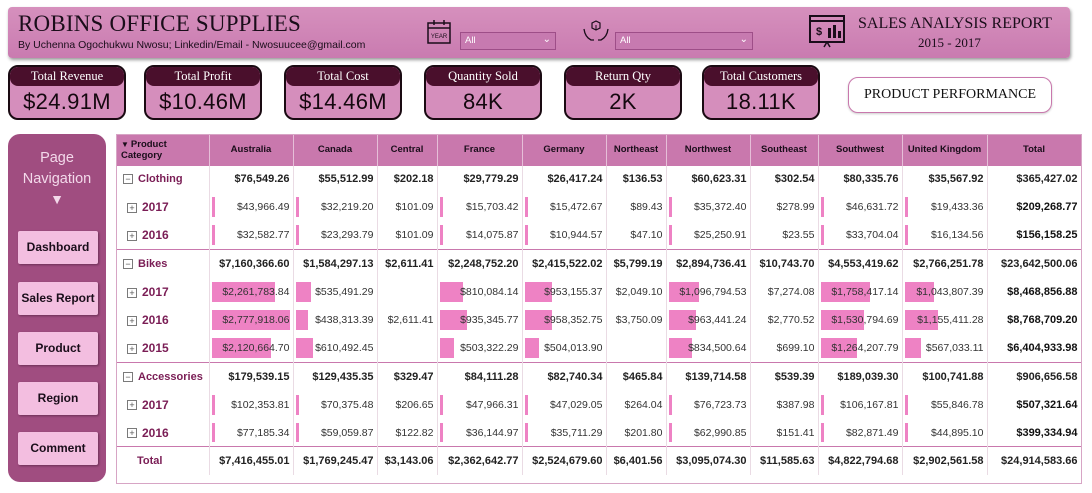 The height and width of the screenshot is (493, 1092). Describe the element at coordinates (170, 376) in the screenshot. I see `row-label: Accessories` at that location.